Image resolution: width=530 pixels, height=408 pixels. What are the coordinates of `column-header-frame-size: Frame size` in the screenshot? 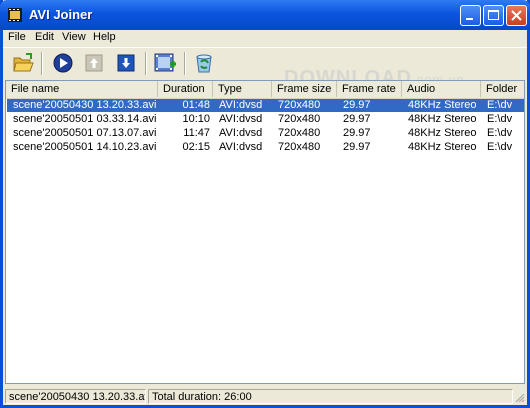 It's located at (304, 89).